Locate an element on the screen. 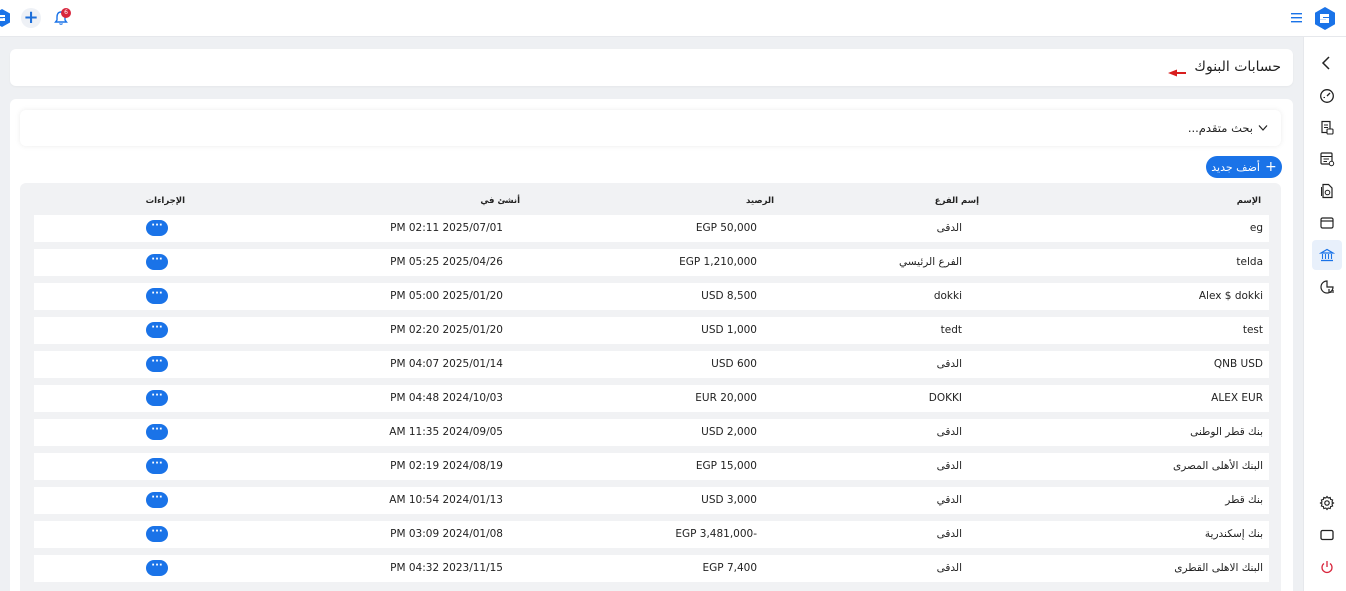 The image size is (1346, 591). reports-chart-icon is located at coordinates (1327, 287).